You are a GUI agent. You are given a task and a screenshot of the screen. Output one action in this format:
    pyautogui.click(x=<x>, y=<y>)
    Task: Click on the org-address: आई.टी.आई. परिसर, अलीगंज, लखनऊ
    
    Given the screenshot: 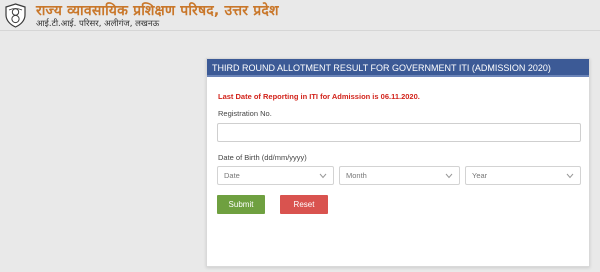 What is the action you would take?
    pyautogui.click(x=98, y=24)
    